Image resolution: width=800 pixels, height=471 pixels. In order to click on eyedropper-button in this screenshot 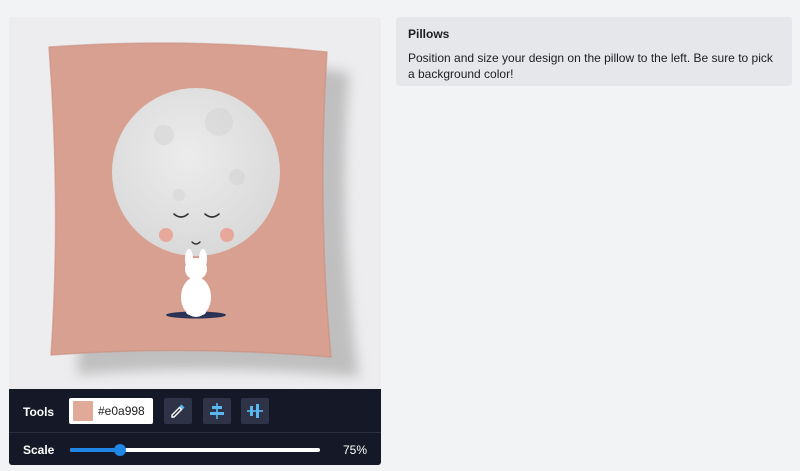, I will do `click(178, 411)`.